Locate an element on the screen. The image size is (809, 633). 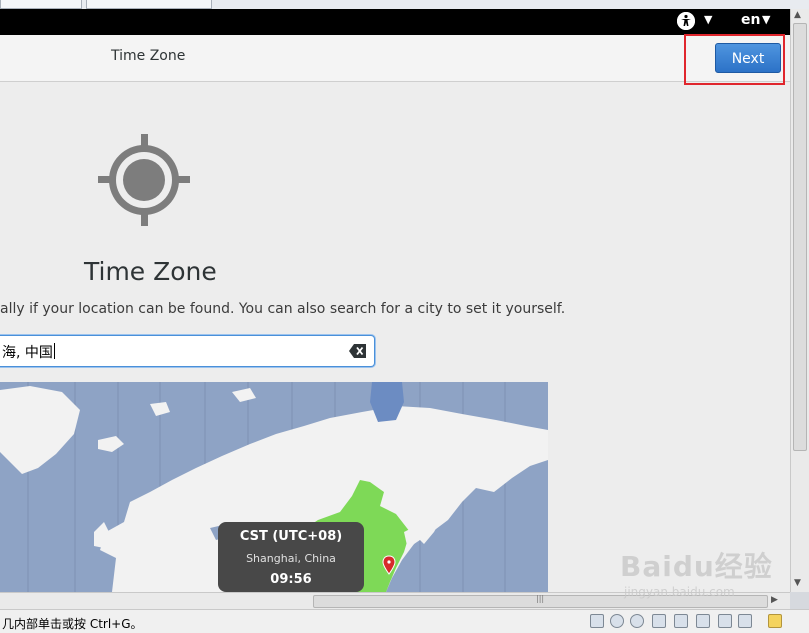
scroll-up-icon: ▲ is located at coordinates (797, 15).